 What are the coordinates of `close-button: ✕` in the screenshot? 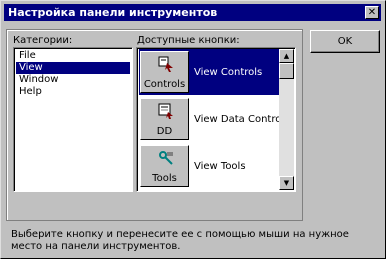 It's located at (372, 12).